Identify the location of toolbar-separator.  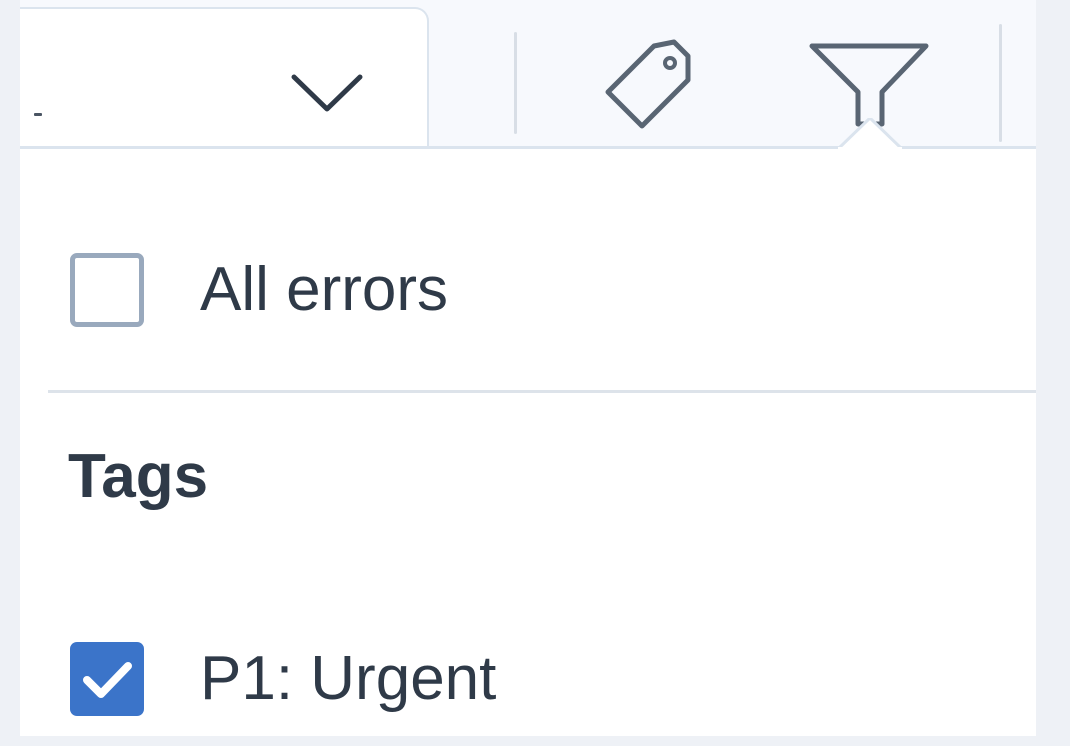
(515, 83).